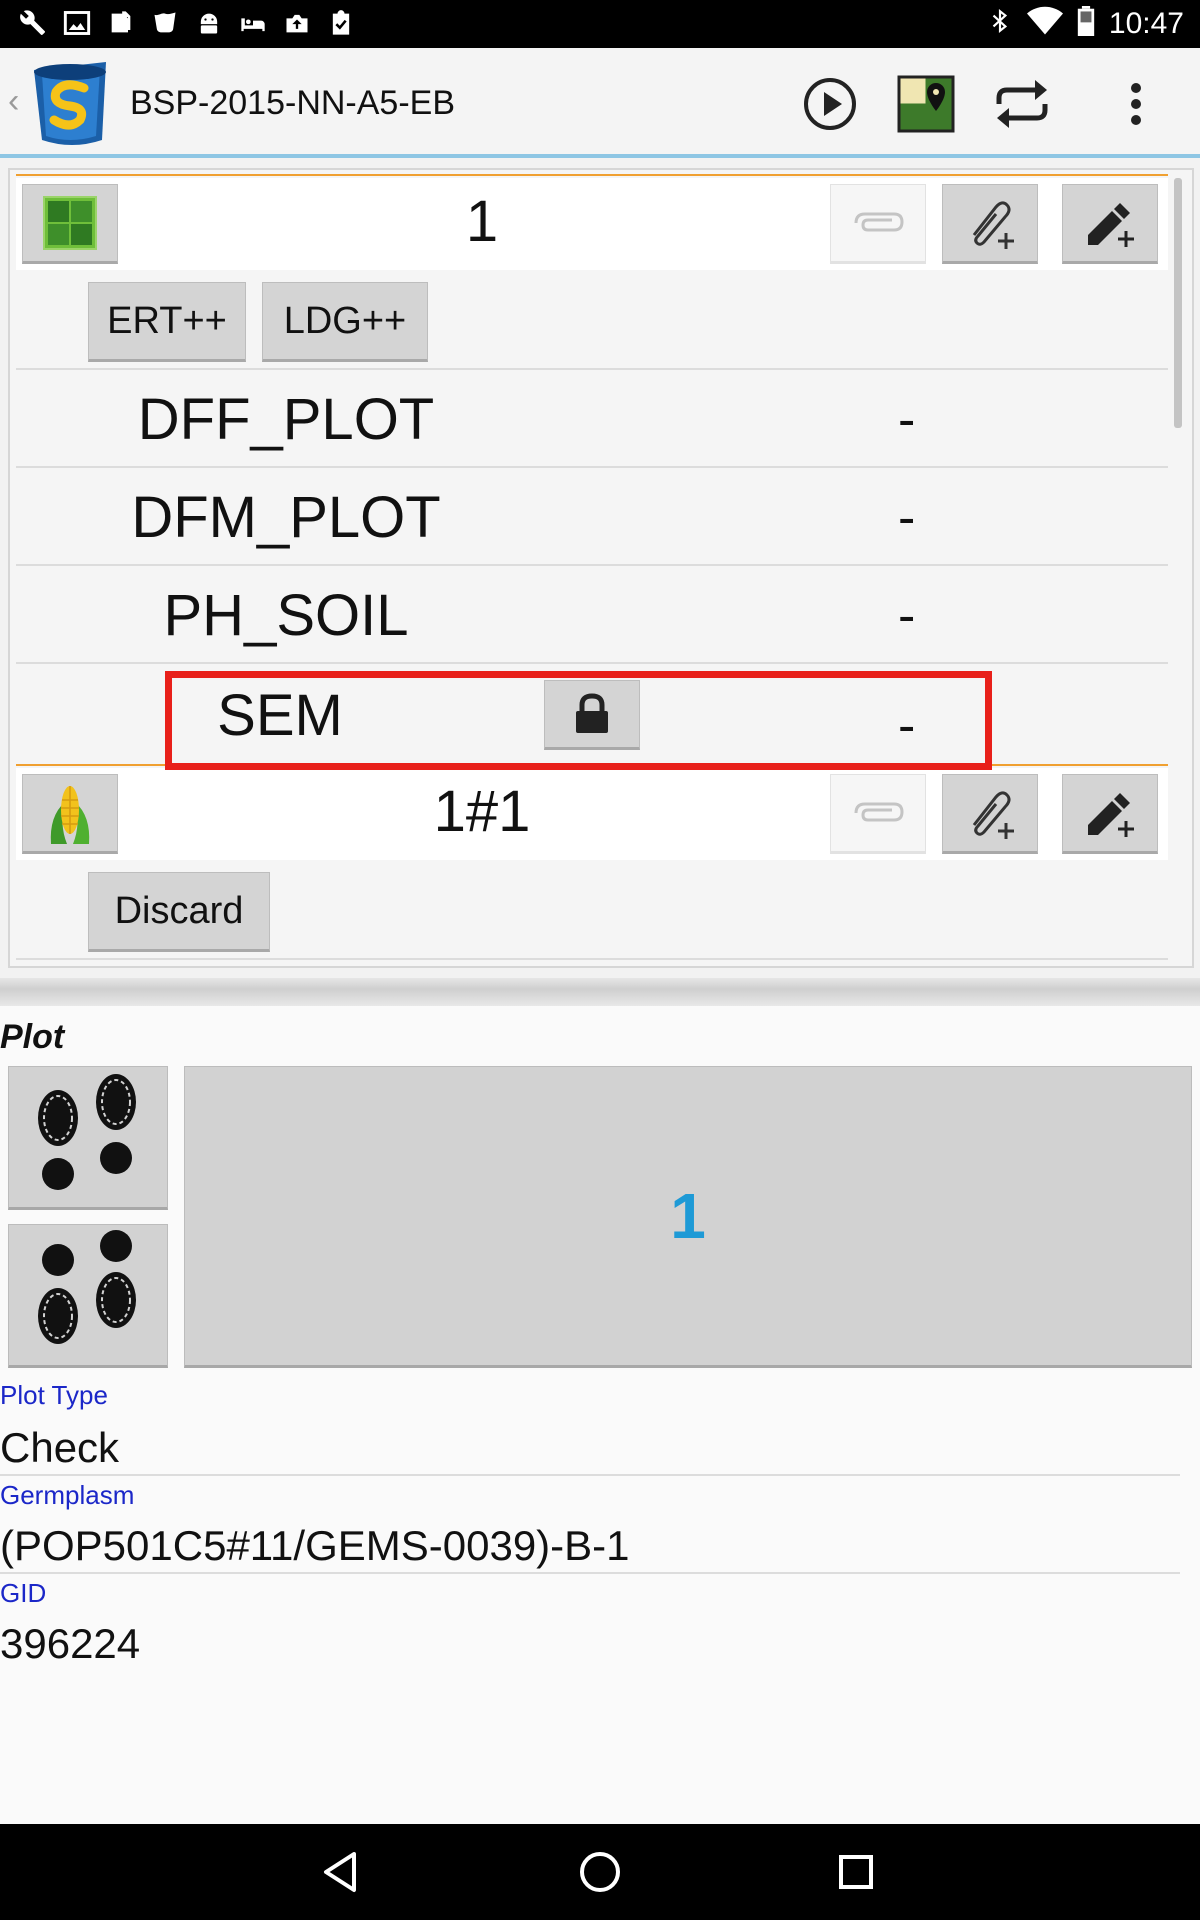 The image size is (1200, 1920). I want to click on discard-button: Discard, so click(179, 912).